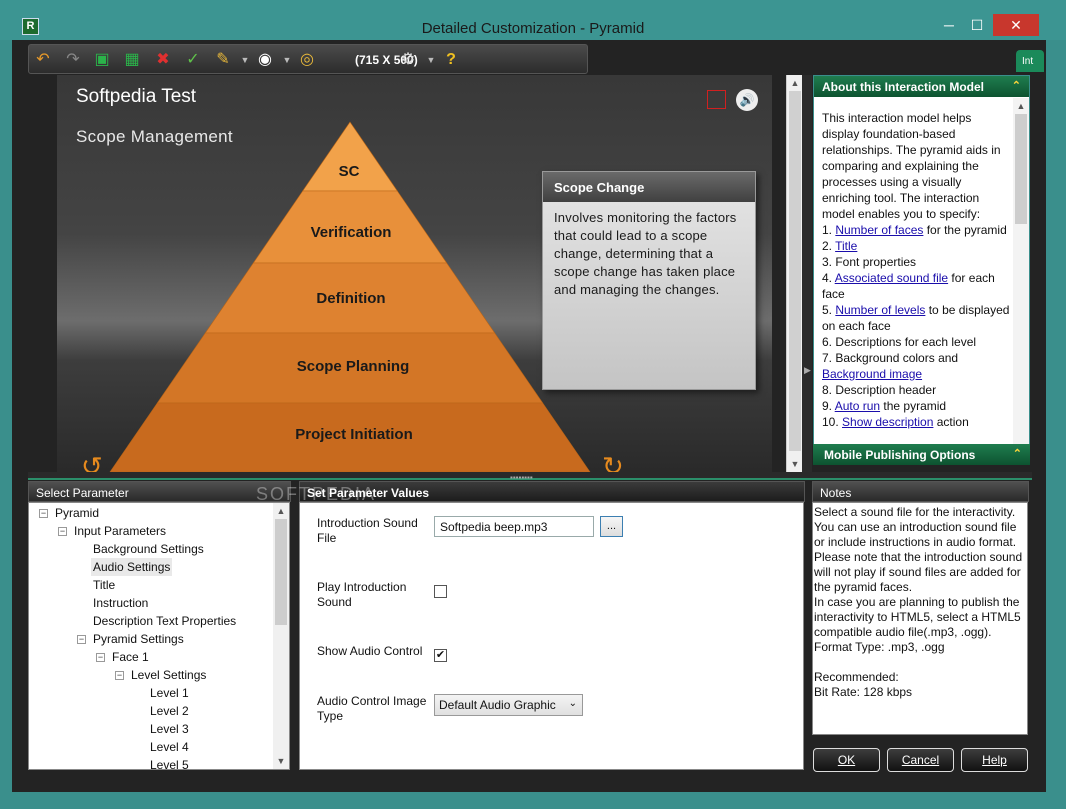 The height and width of the screenshot is (809, 1066). Describe the element at coordinates (649, 187) in the screenshot. I see `description-header: Scope Change` at that location.